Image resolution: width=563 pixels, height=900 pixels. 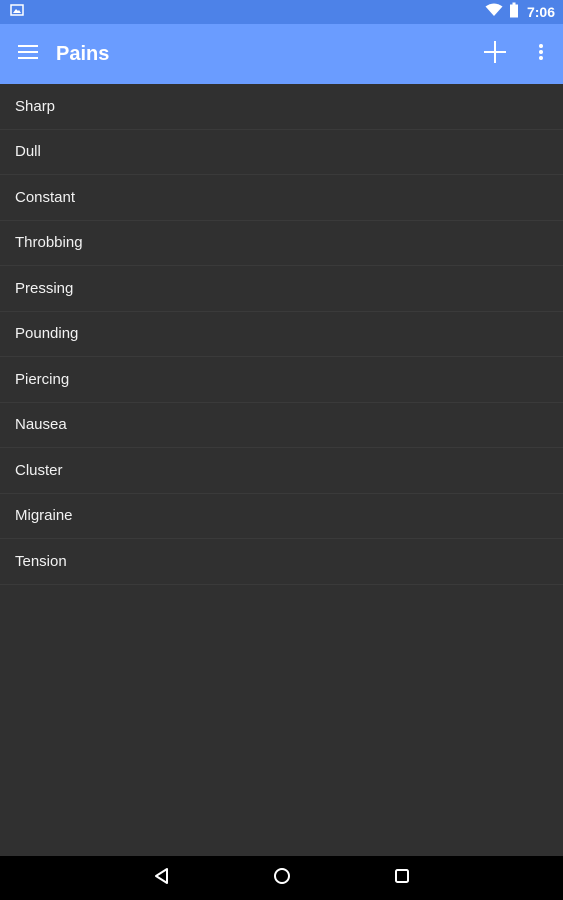 I want to click on list-item: Tension, so click(x=281, y=562).